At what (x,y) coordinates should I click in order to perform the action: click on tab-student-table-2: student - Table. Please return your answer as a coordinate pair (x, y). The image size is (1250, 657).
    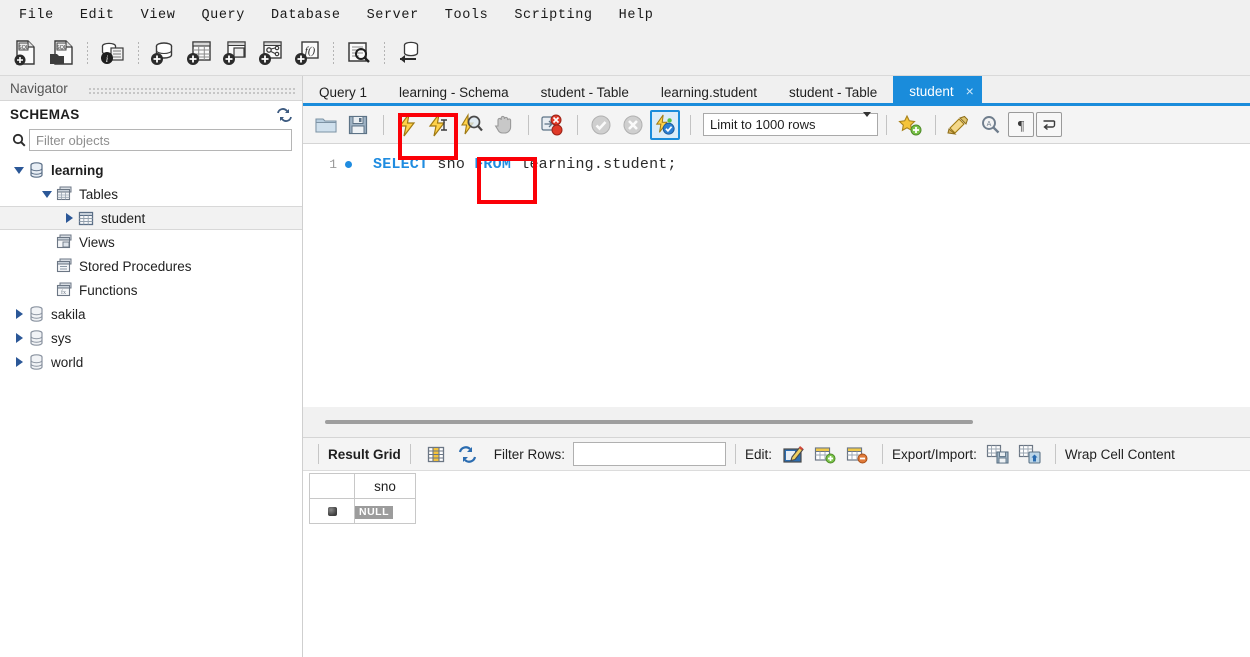
    Looking at the image, I should click on (833, 92).